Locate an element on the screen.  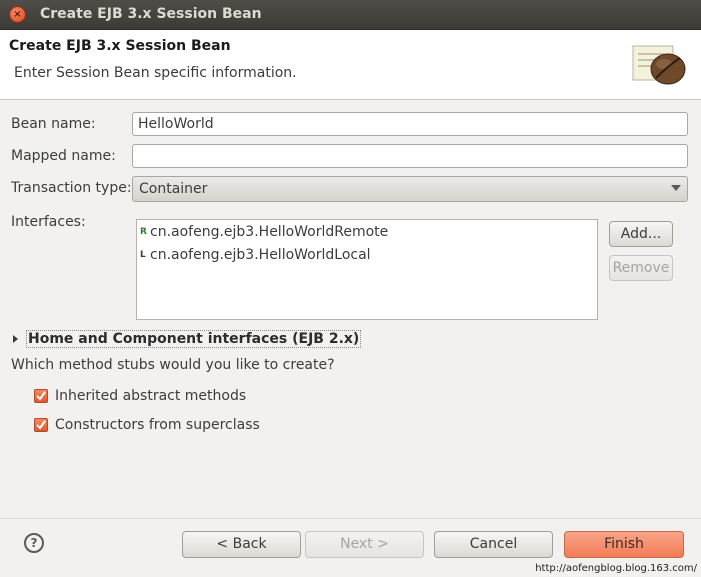
chevron-down-icon is located at coordinates (676, 188).